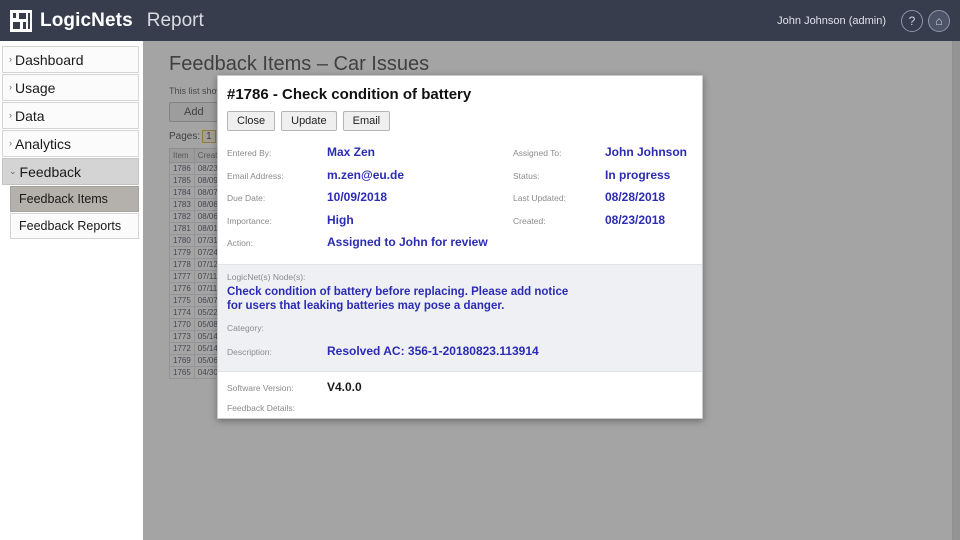 The image size is (960, 540). What do you see at coordinates (635, 197) in the screenshot?
I see `field-value: 08/28/2018` at bounding box center [635, 197].